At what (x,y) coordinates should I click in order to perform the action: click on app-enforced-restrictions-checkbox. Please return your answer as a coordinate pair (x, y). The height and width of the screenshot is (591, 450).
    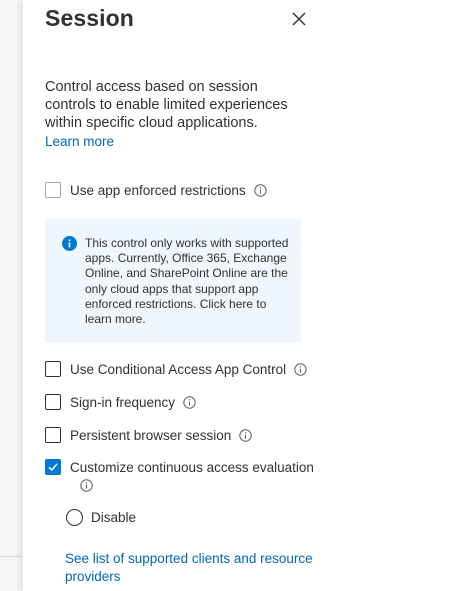
    Looking at the image, I should click on (53, 190).